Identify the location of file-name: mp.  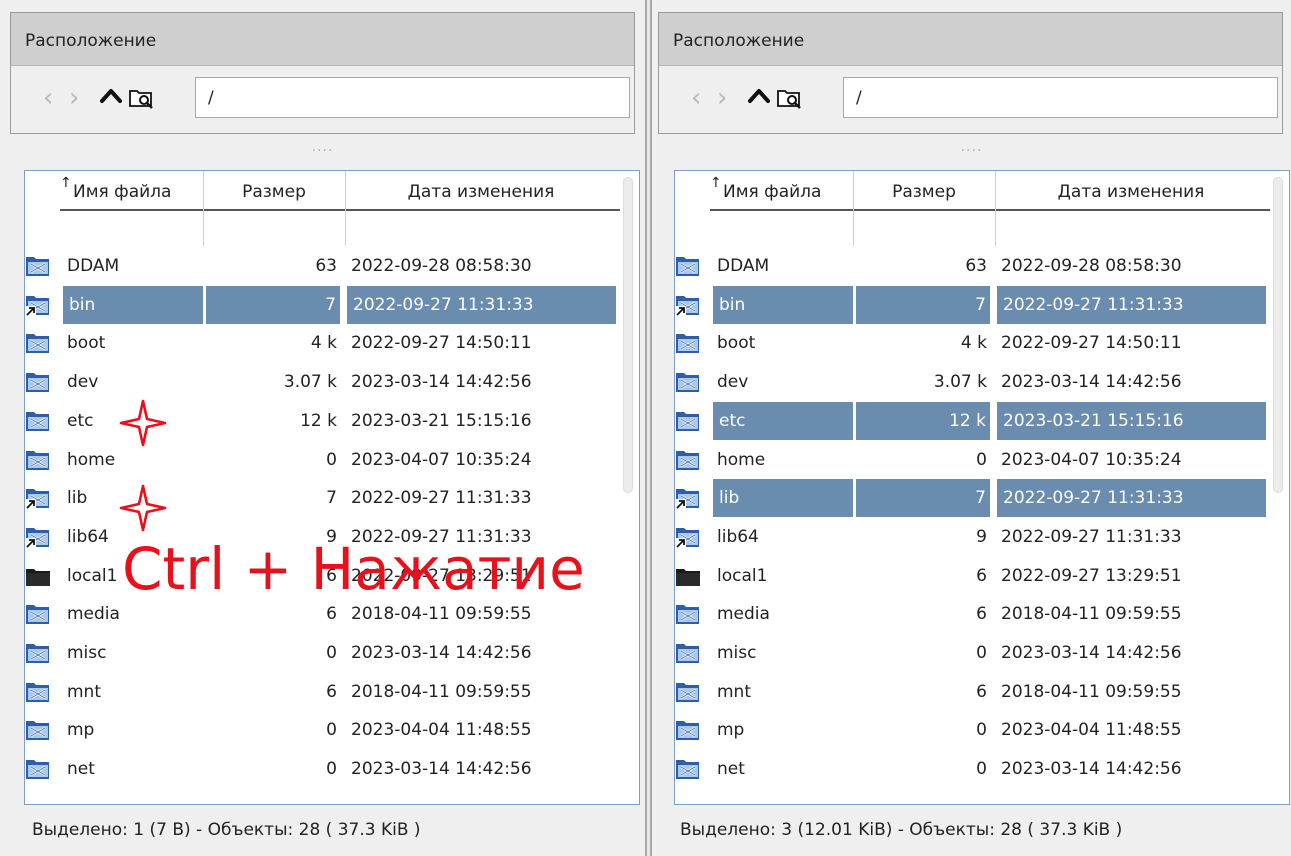
(81, 730).